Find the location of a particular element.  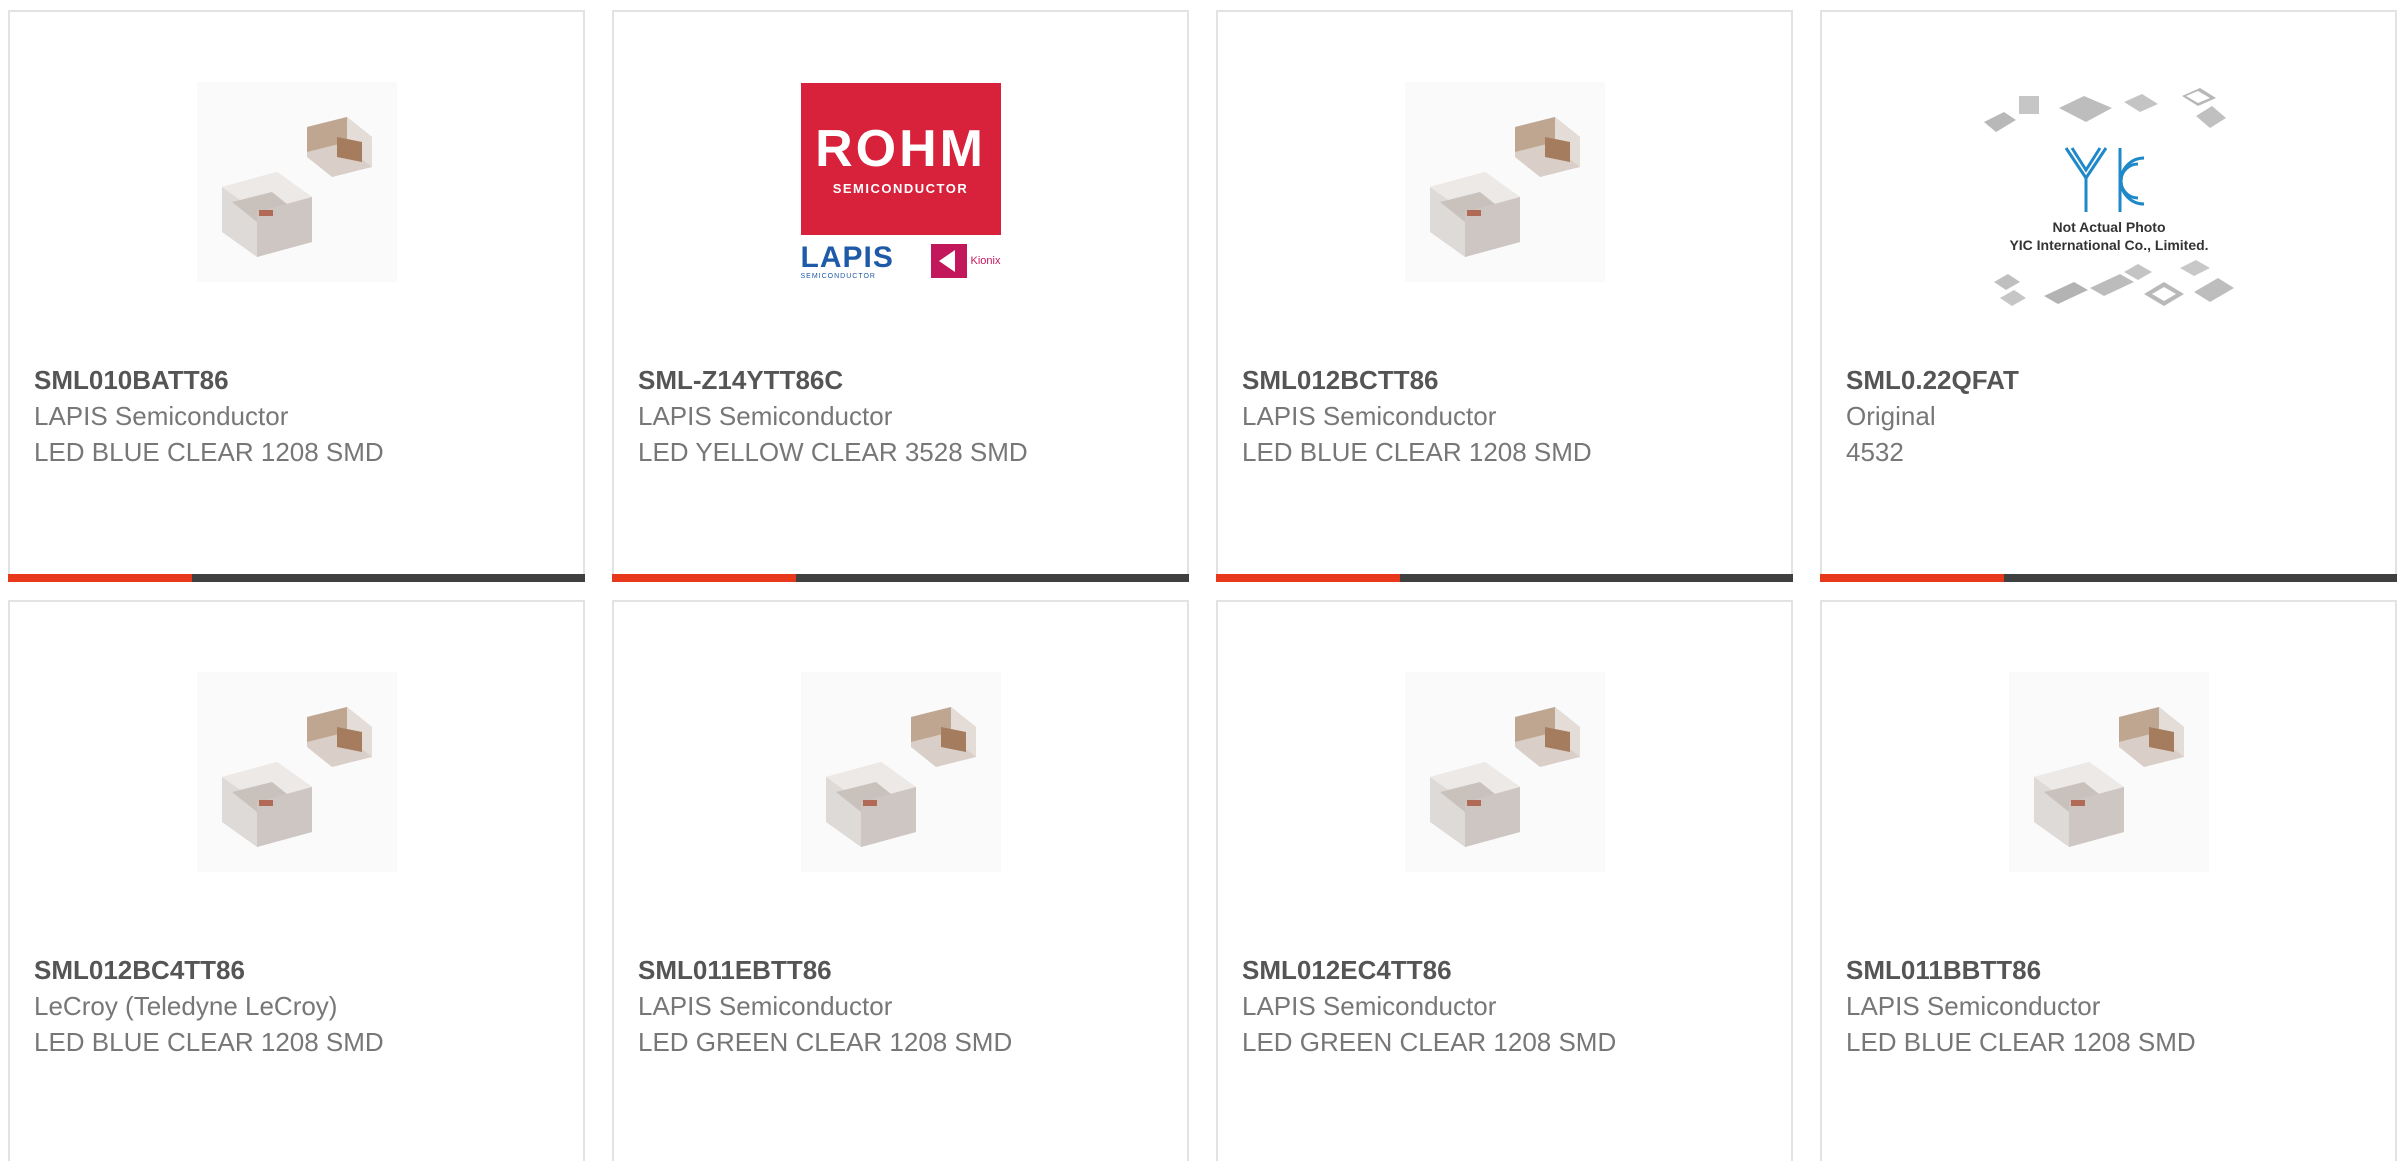

part-number: SML012BCTT86 is located at coordinates (1504, 380).